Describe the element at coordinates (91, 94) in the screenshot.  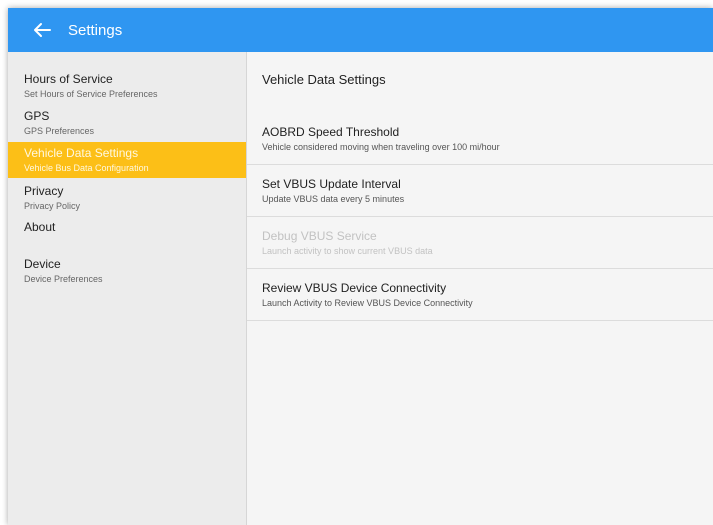
I see `sidebar-item-subtitle: Set Hours of Service Preferences` at that location.